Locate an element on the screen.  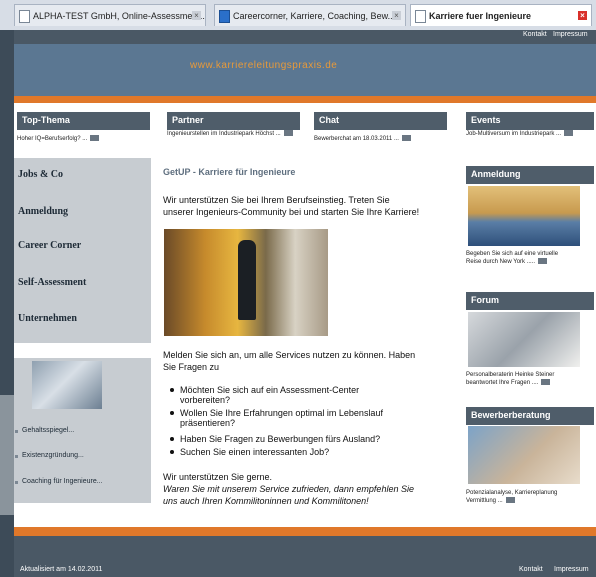
bullet-item: Suchen Sie einen interessanten Job? is located at coordinates (249, 452).